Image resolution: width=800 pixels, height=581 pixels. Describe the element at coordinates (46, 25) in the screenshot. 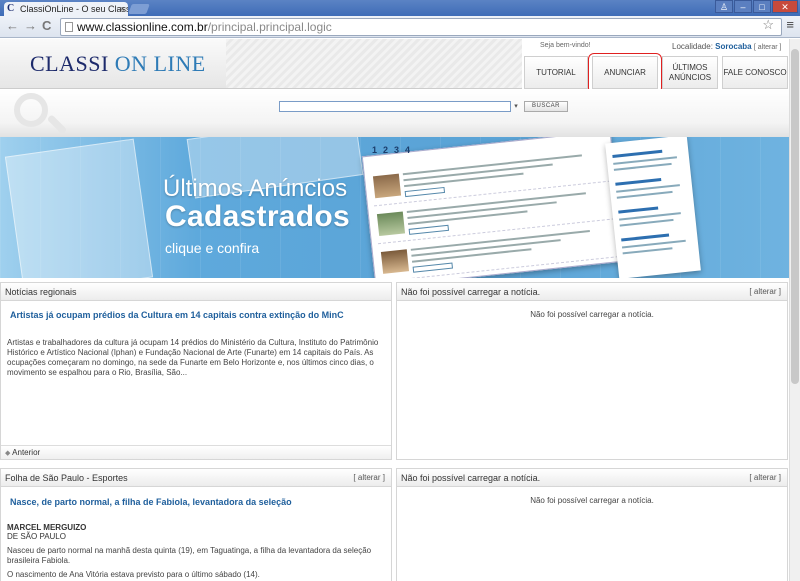

I see `reload-icon: C` at that location.